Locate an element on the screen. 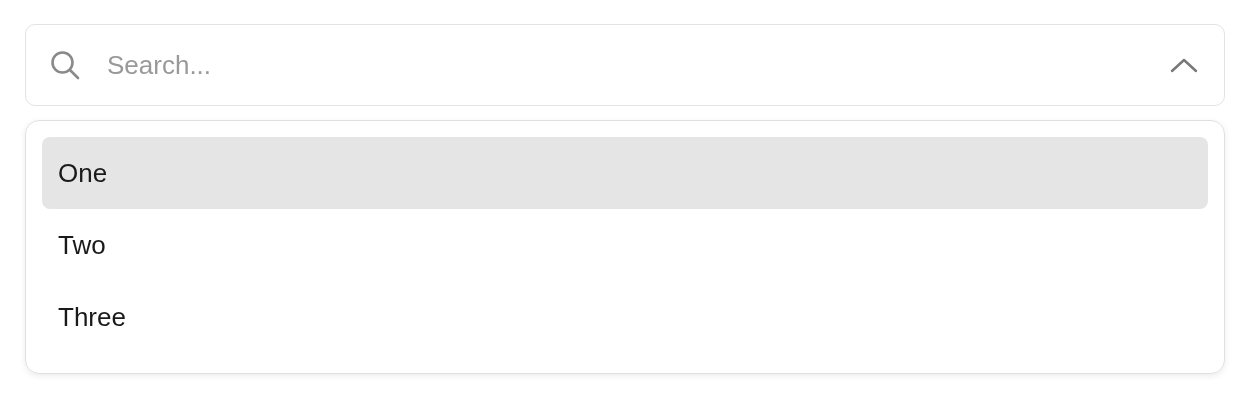 This screenshot has width=1248, height=400. search-icon is located at coordinates (65, 65).